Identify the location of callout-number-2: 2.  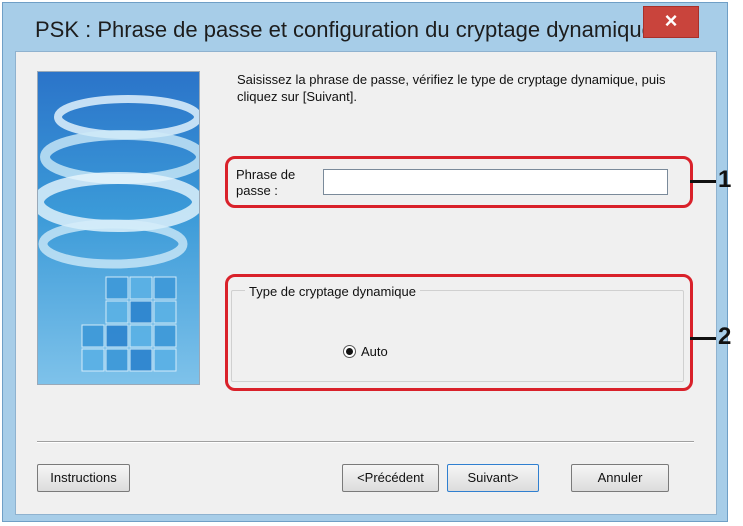
(725, 336).